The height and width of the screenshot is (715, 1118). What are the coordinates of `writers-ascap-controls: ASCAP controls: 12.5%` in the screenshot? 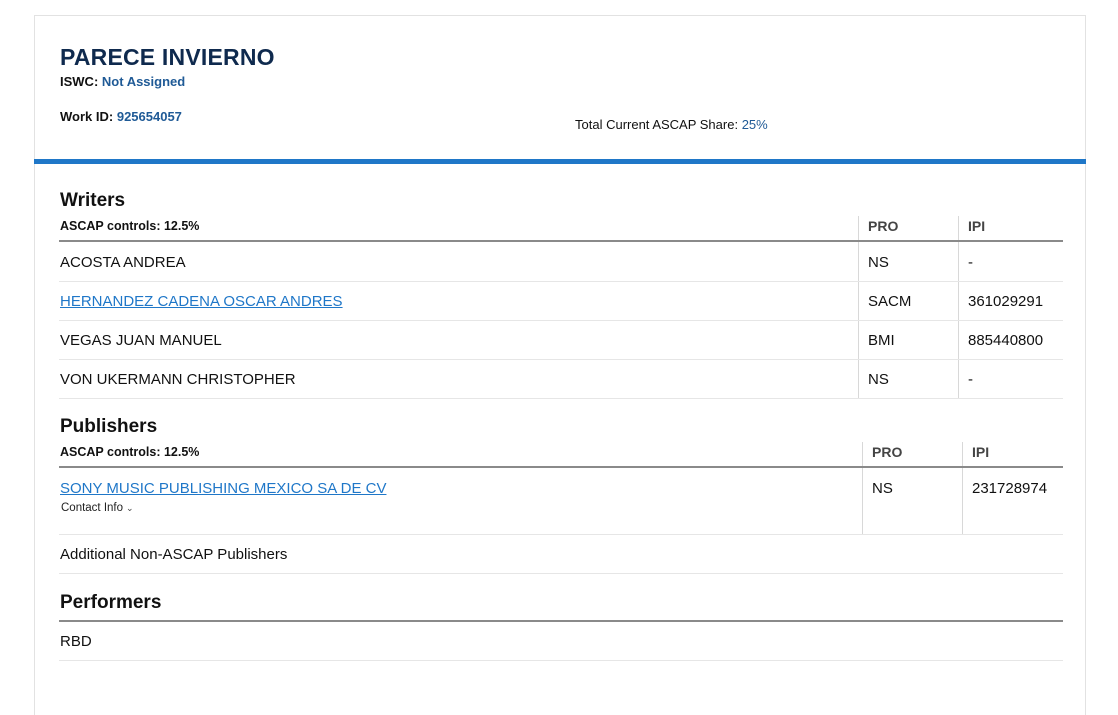 It's located at (130, 226).